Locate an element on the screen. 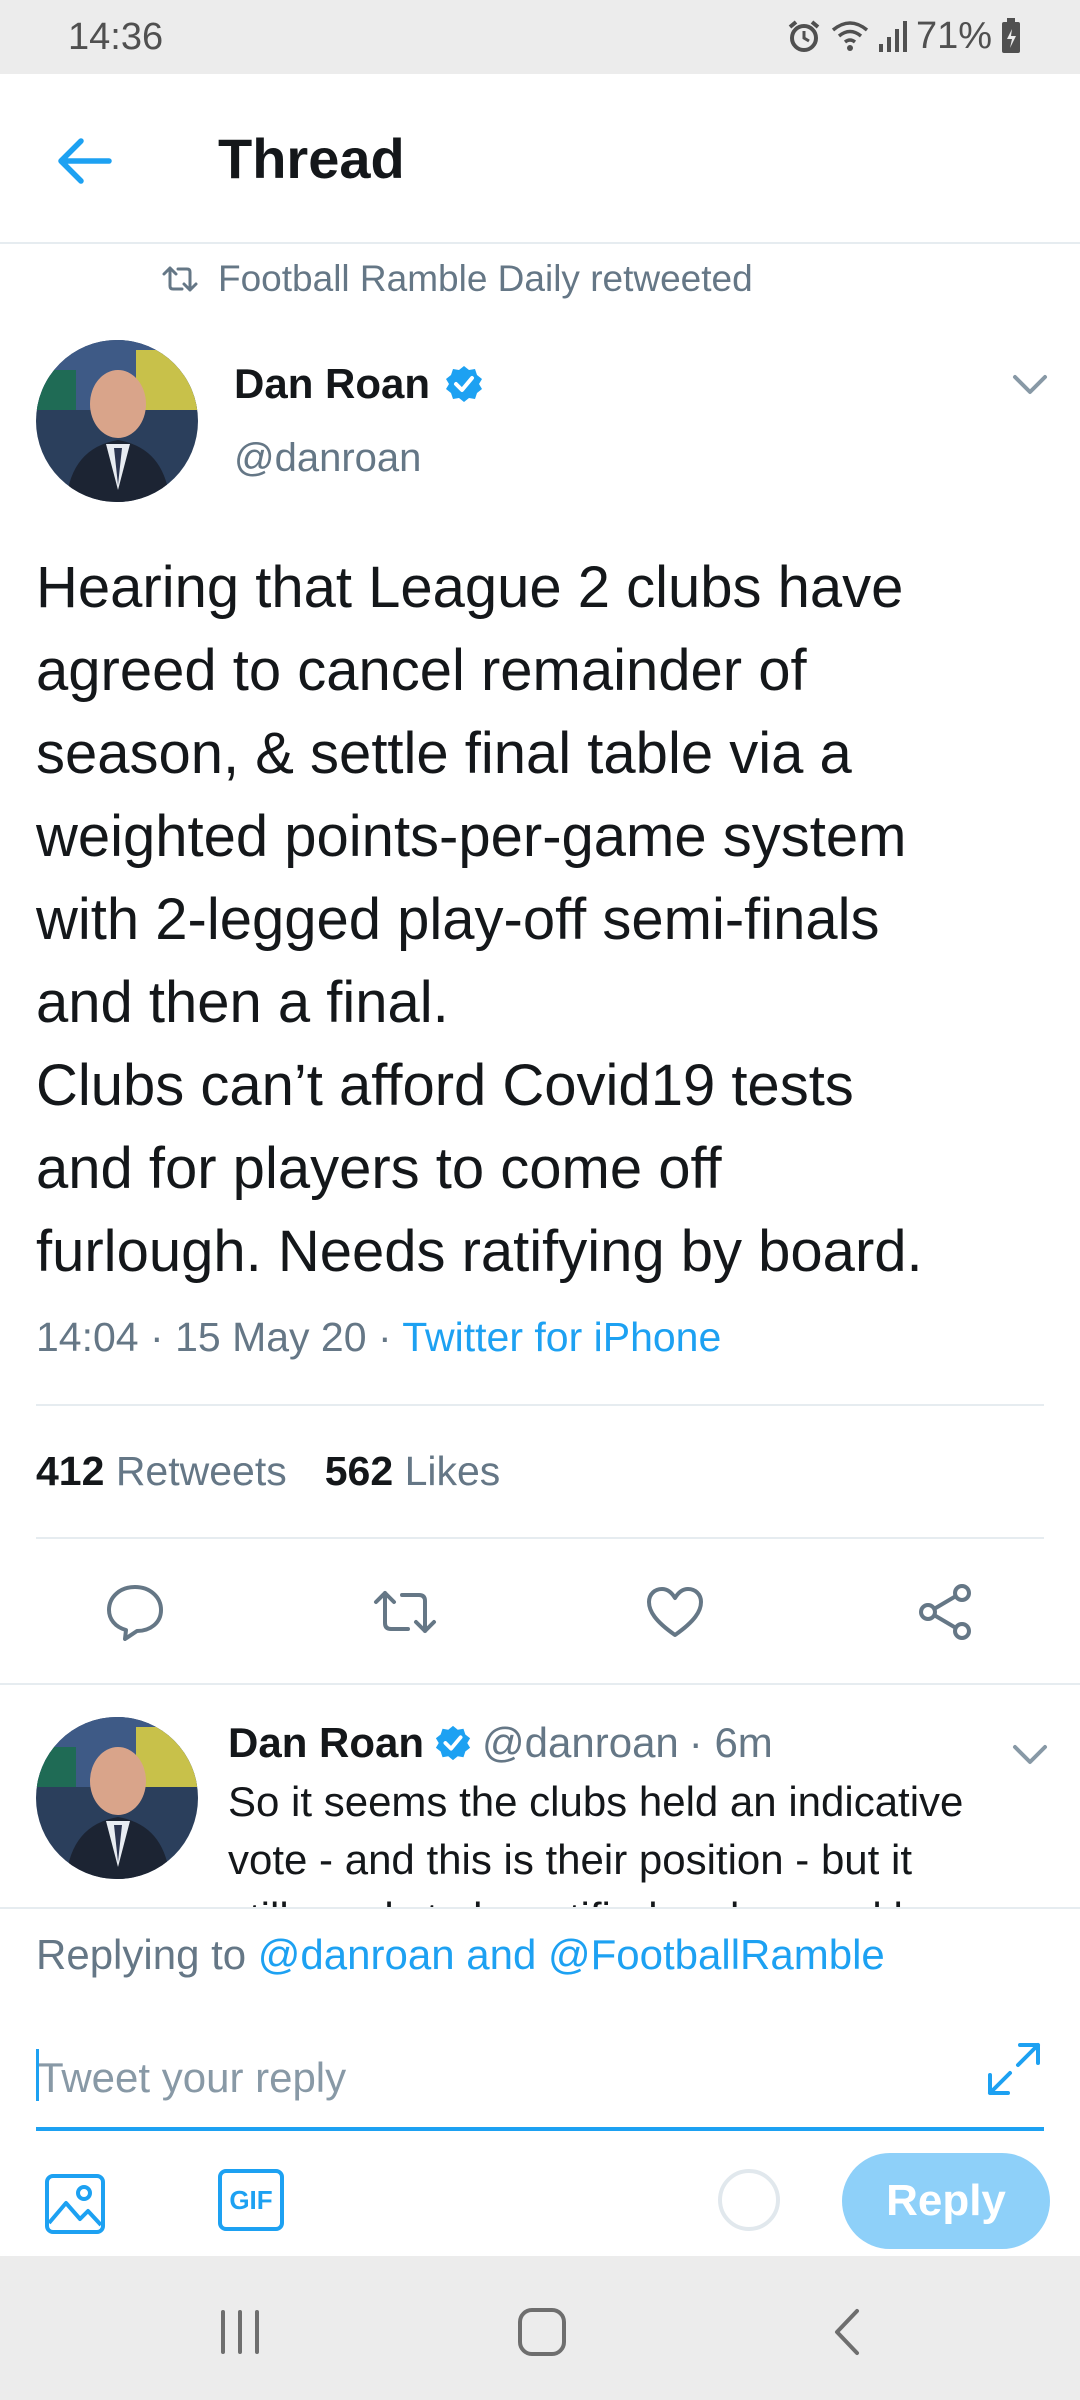 This screenshot has height=2400, width=1080. status-icons: 71% is located at coordinates (904, 36).